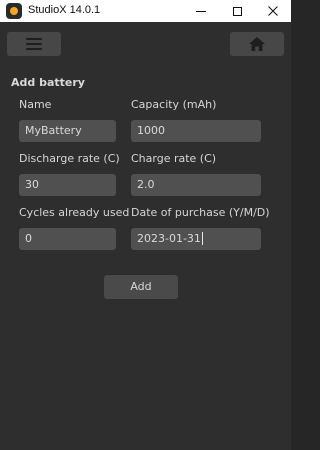 This screenshot has width=320, height=450. Describe the element at coordinates (174, 104) in the screenshot. I see `capacity-label: Capacity (mAh)` at that location.